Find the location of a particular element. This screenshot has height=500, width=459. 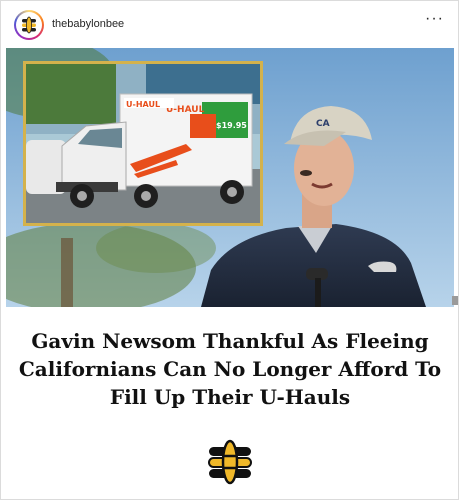

profile-avatar is located at coordinates (29, 25).